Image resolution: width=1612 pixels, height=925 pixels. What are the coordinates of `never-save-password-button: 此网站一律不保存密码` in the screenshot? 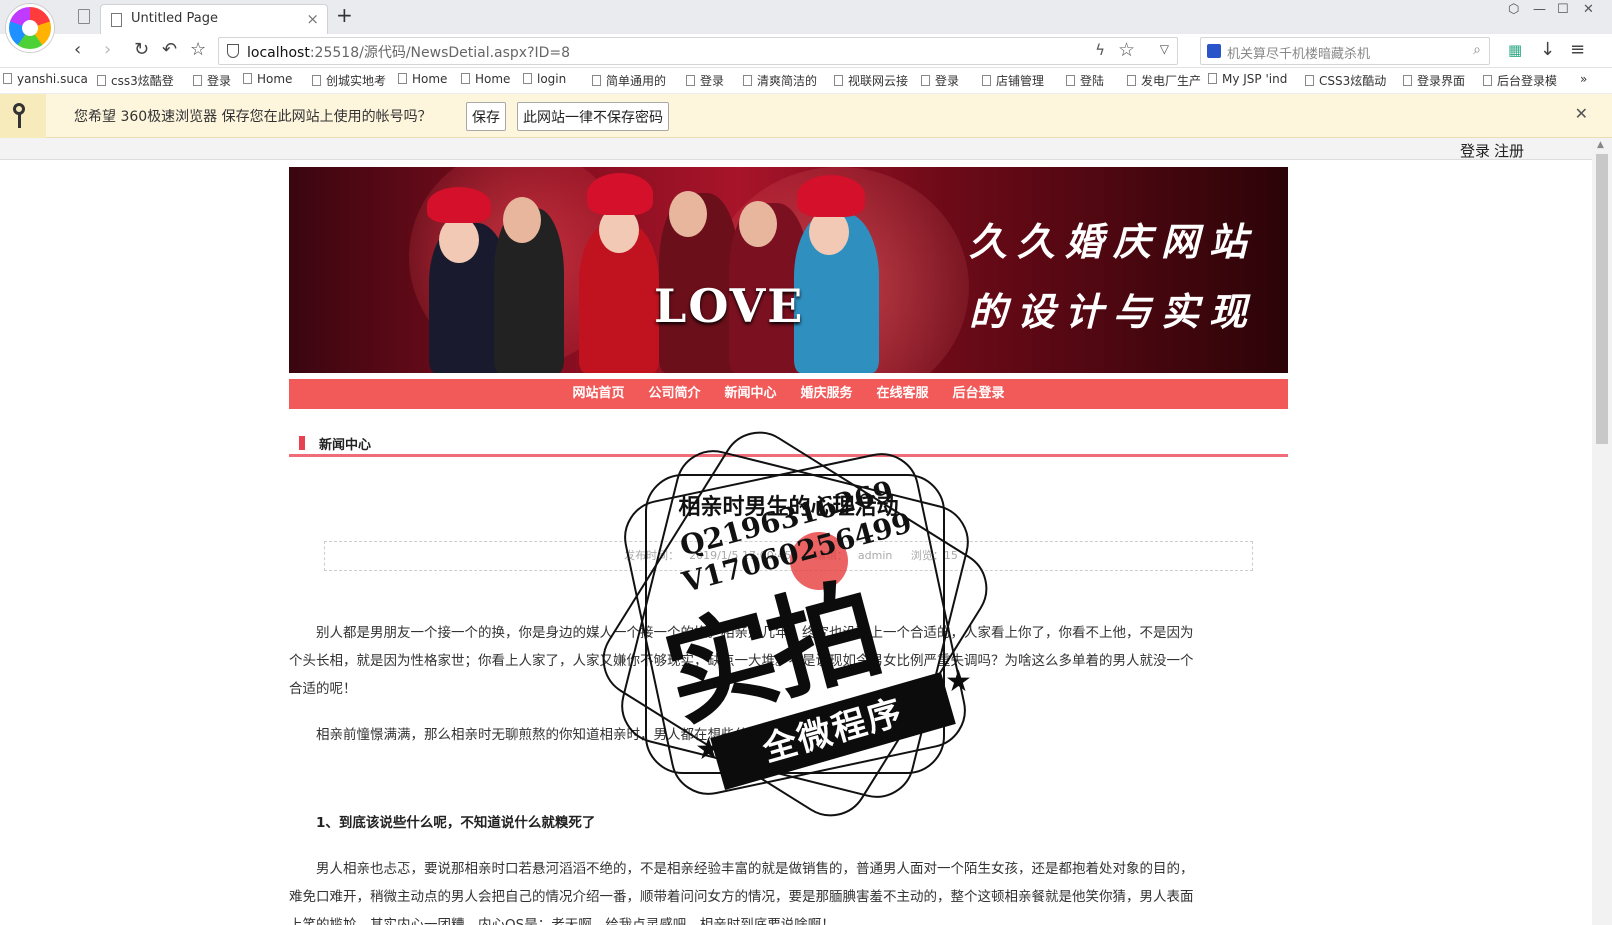 It's located at (593, 116).